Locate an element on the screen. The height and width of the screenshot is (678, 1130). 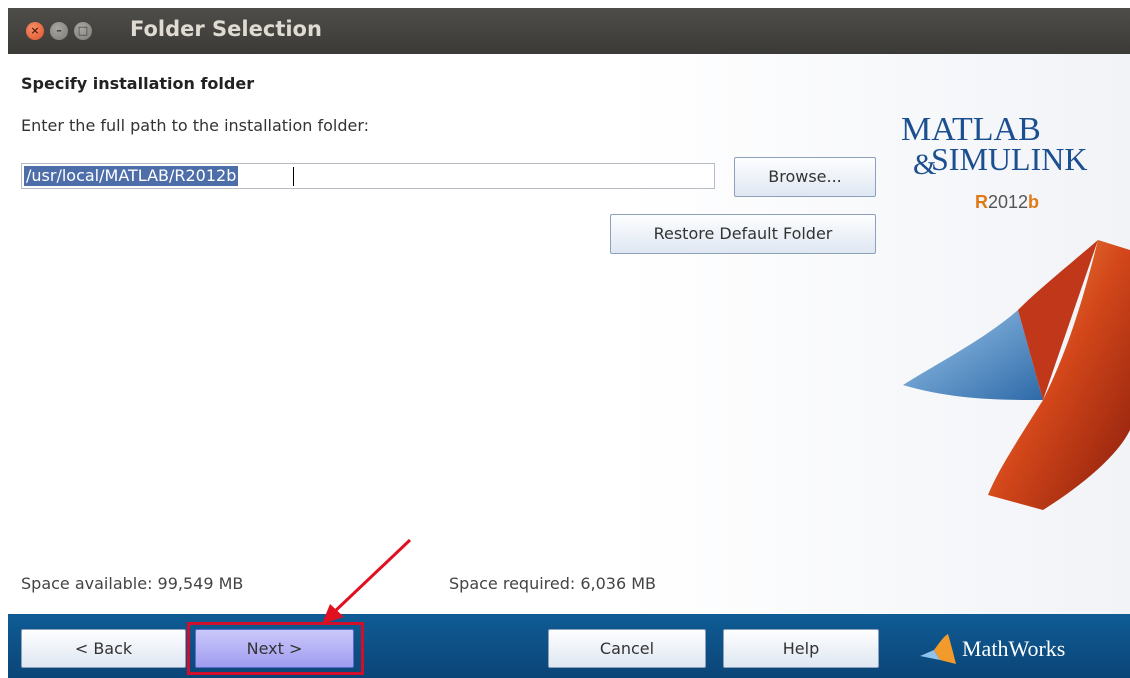
logo-simulink: SIMULINK is located at coordinates (1009, 159).